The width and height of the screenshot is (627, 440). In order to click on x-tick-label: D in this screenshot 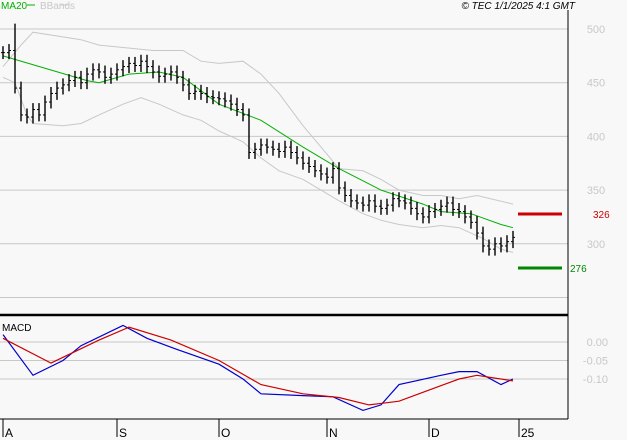, I will do `click(435, 433)`.